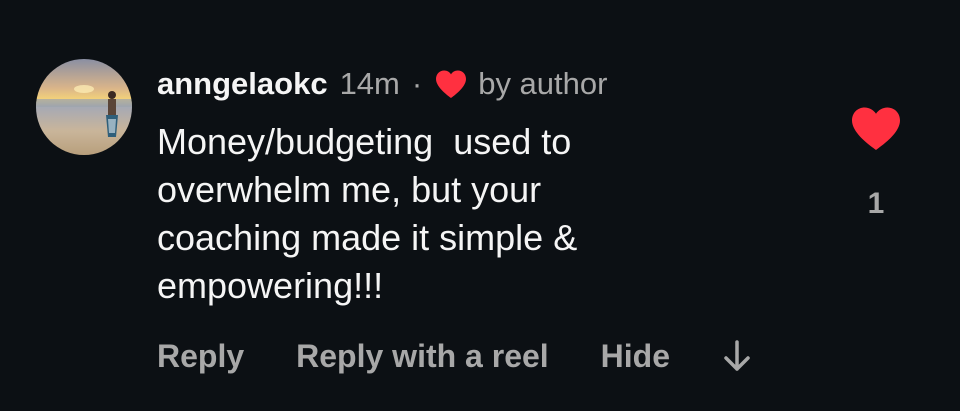 Image resolution: width=960 pixels, height=411 pixels. I want to click on like-count: 1, so click(876, 203).